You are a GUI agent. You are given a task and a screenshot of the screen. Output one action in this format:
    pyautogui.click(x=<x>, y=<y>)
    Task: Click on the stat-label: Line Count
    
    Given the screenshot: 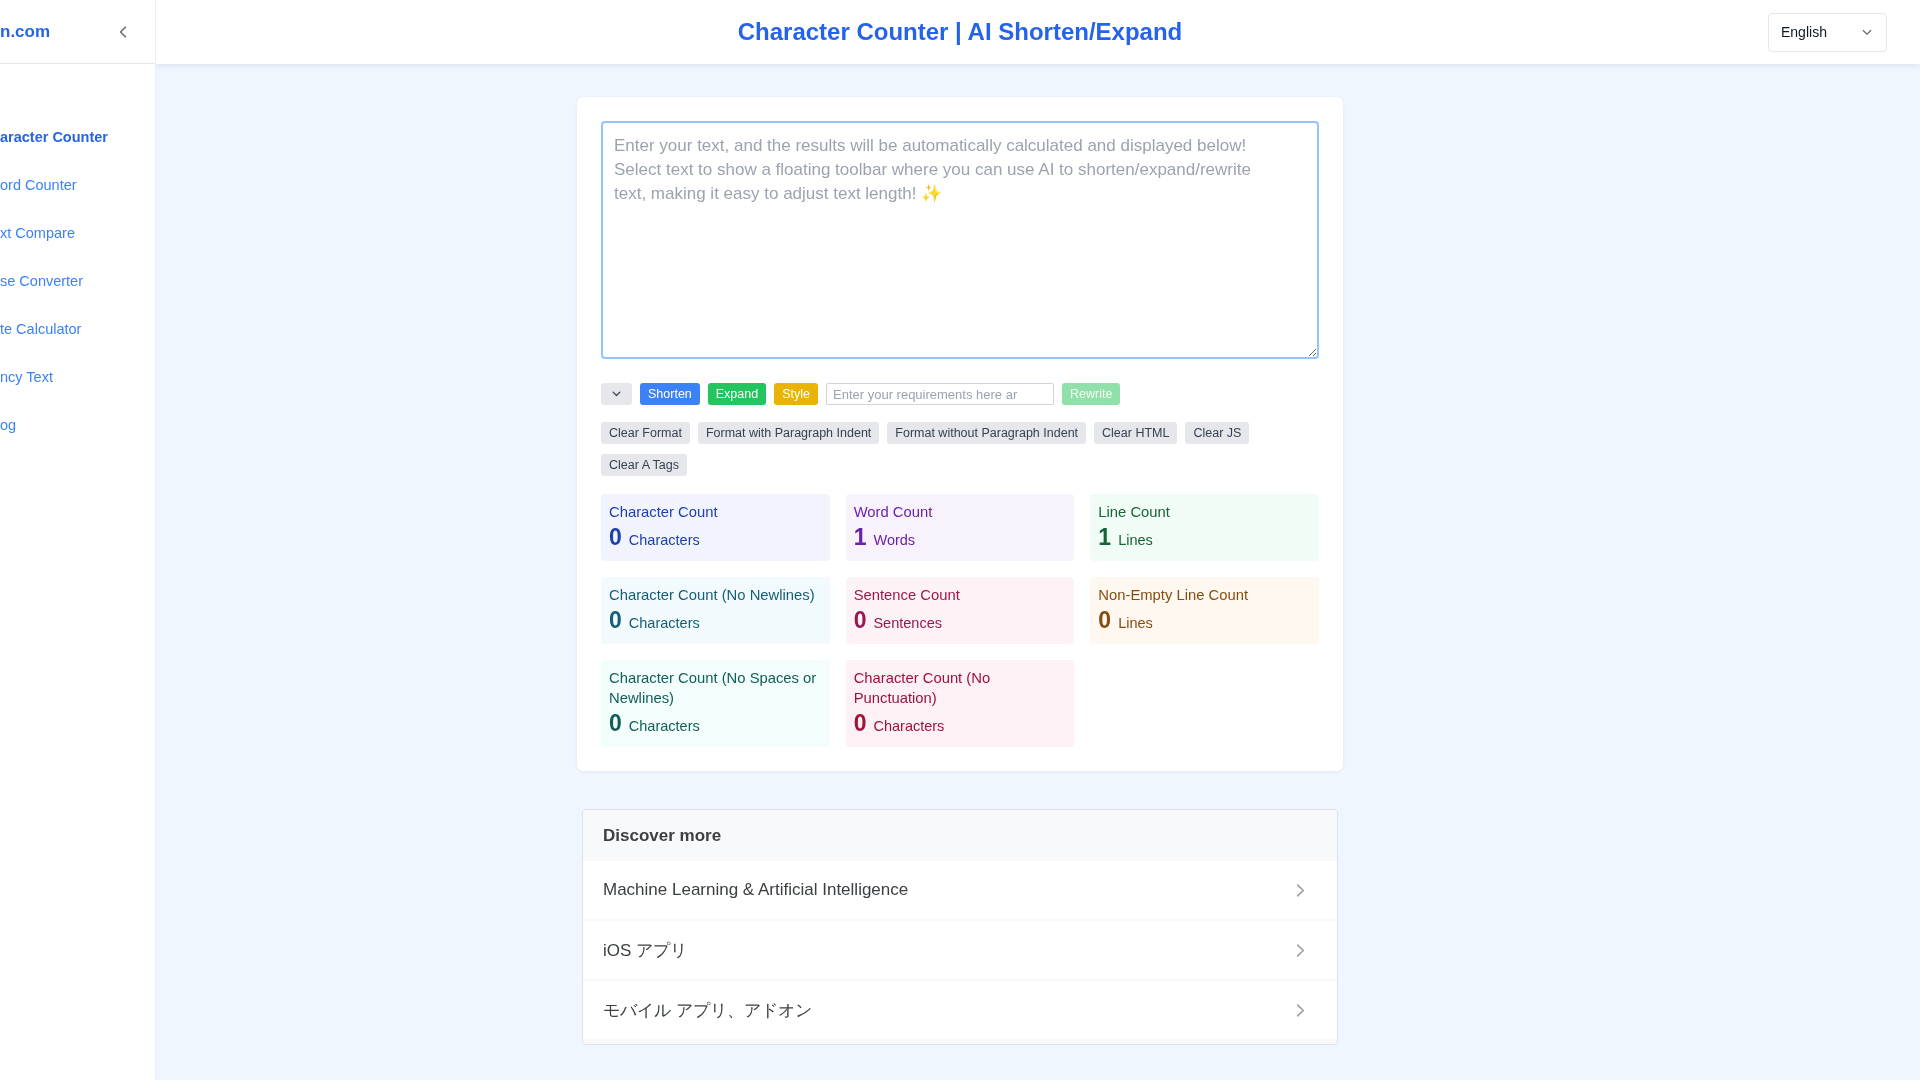 What is the action you would take?
    pyautogui.click(x=1134, y=512)
    